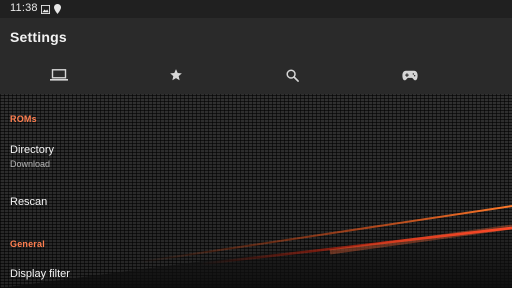  What do you see at coordinates (256, 9) in the screenshot?
I see `status-bar: 11:38` at bounding box center [256, 9].